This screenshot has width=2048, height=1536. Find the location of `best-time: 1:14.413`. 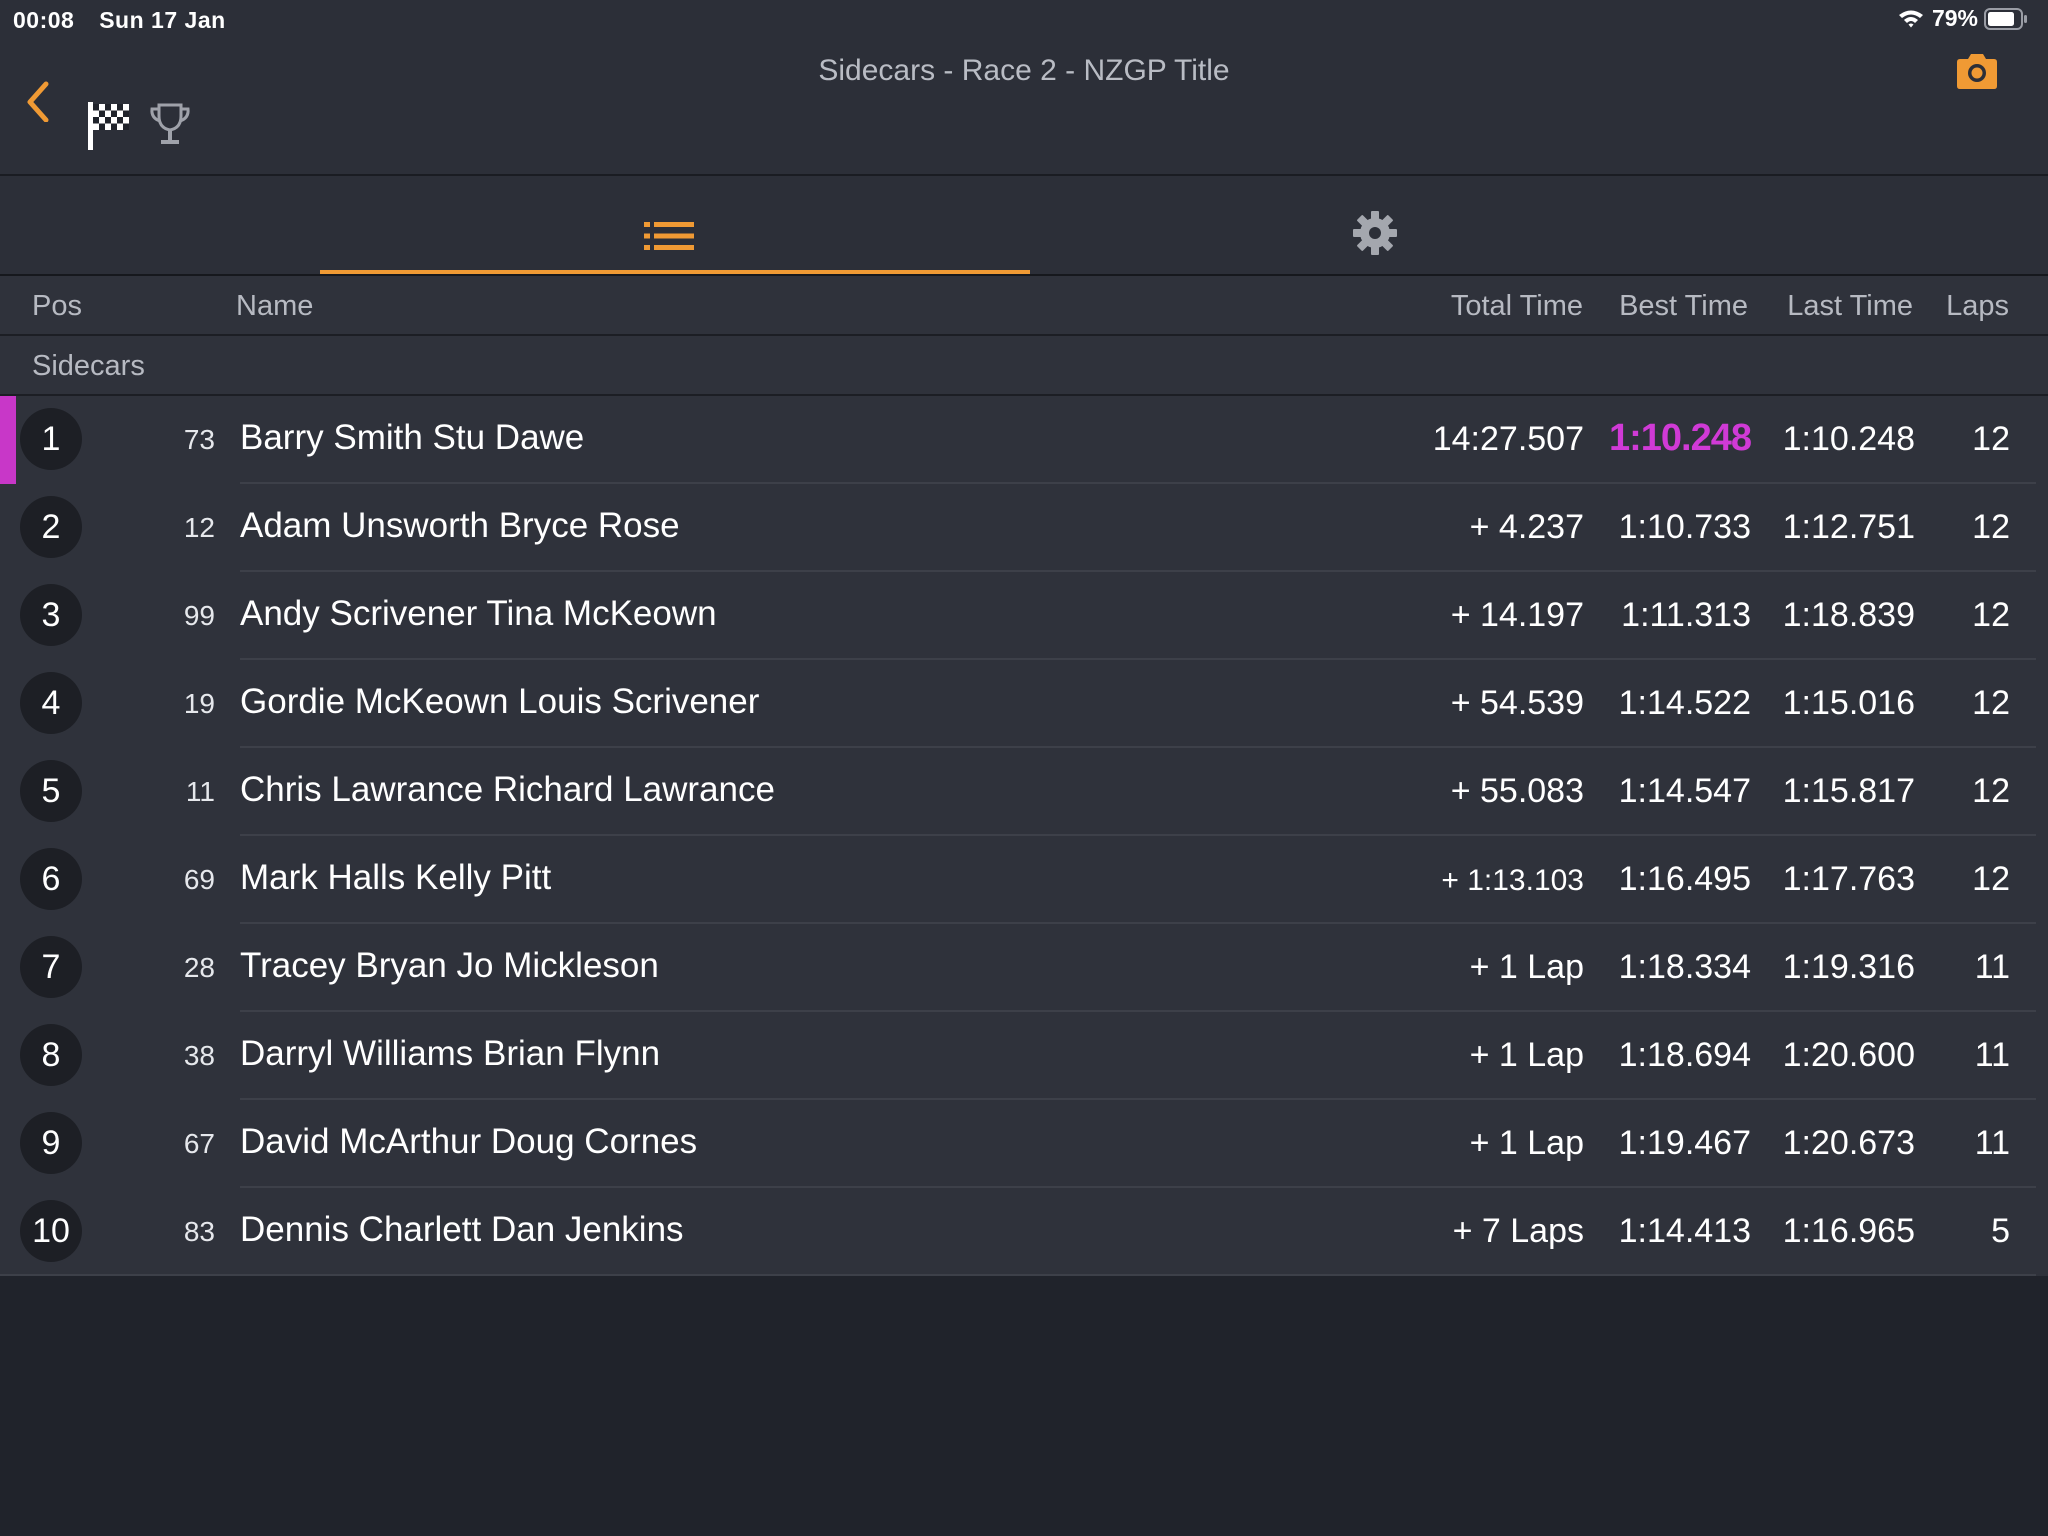

best-time: 1:14.413 is located at coordinates (1684, 1231).